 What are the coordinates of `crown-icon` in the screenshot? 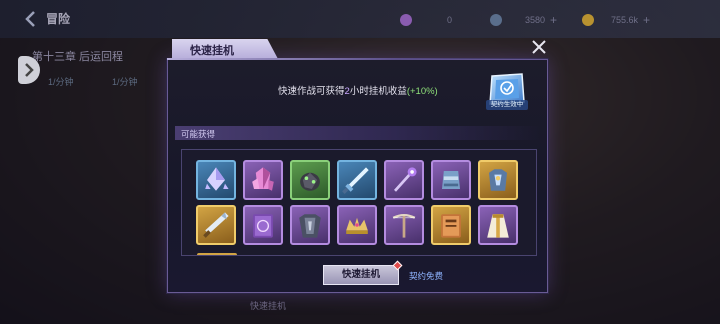 It's located at (357, 225).